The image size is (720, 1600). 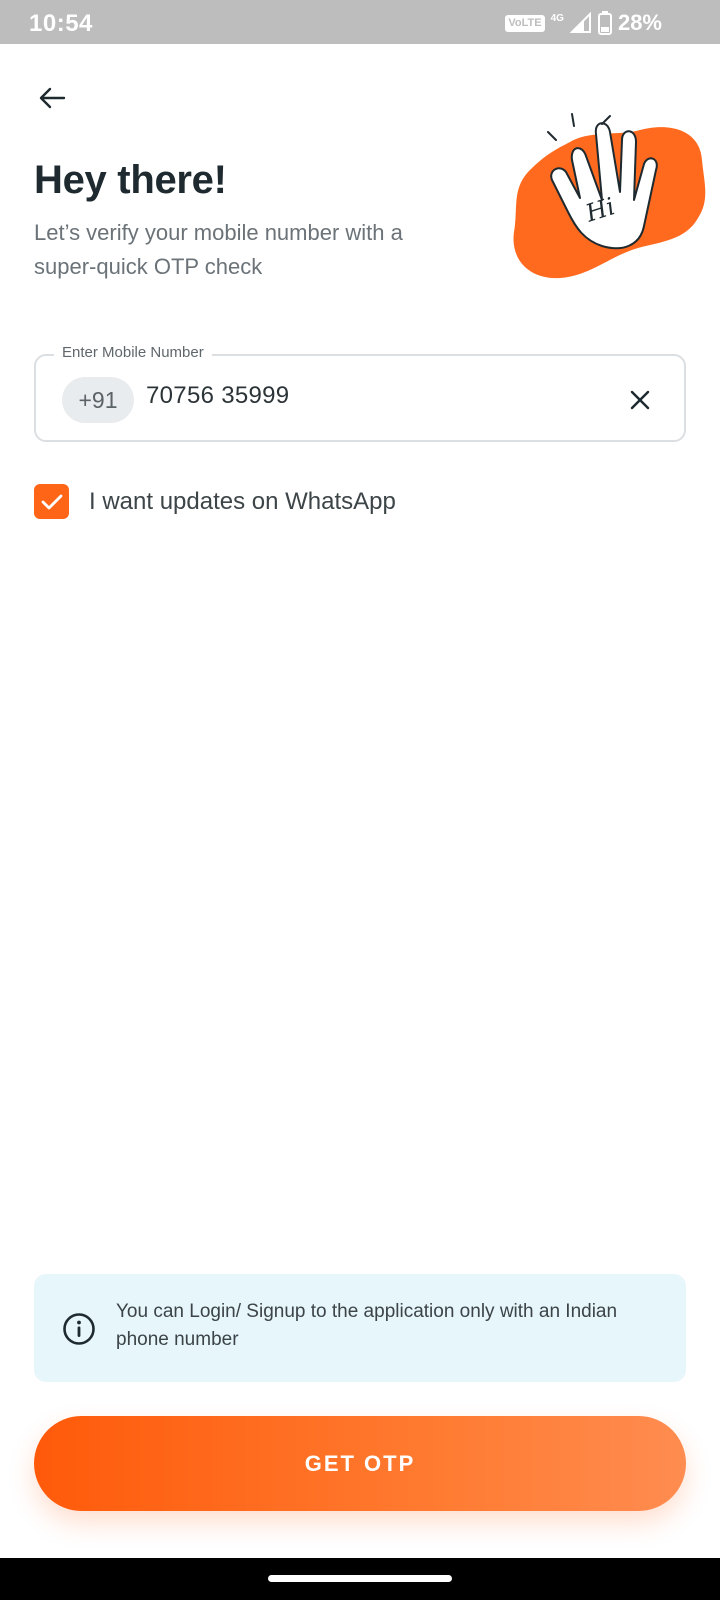 I want to click on mobile-number-label: Enter Mobile Number, so click(x=133, y=352).